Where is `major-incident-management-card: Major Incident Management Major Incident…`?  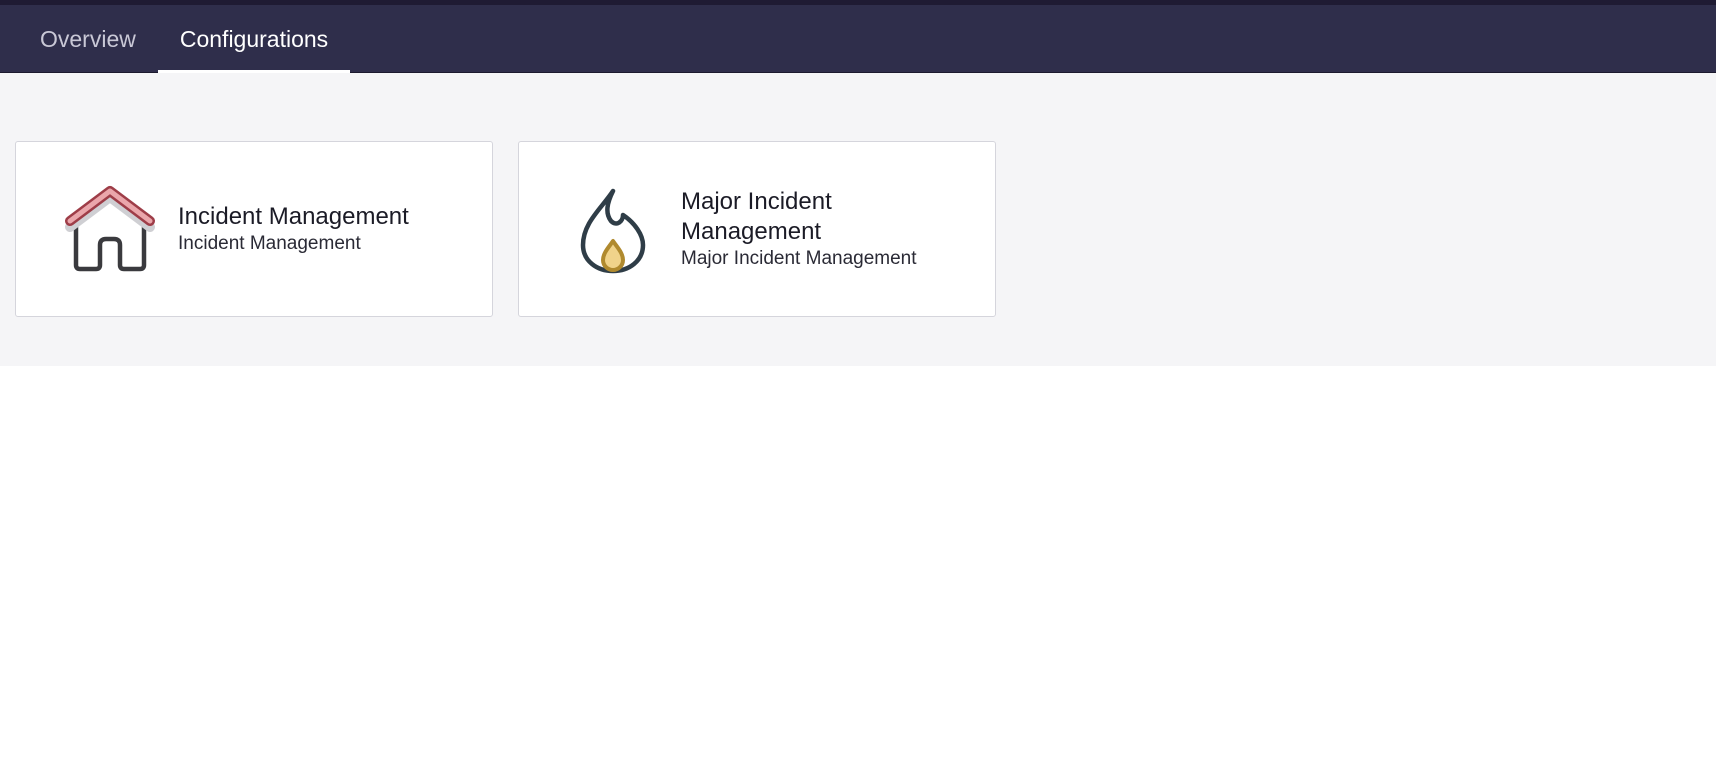
major-incident-management-card: Major Incident Management Major Incident… is located at coordinates (757, 229).